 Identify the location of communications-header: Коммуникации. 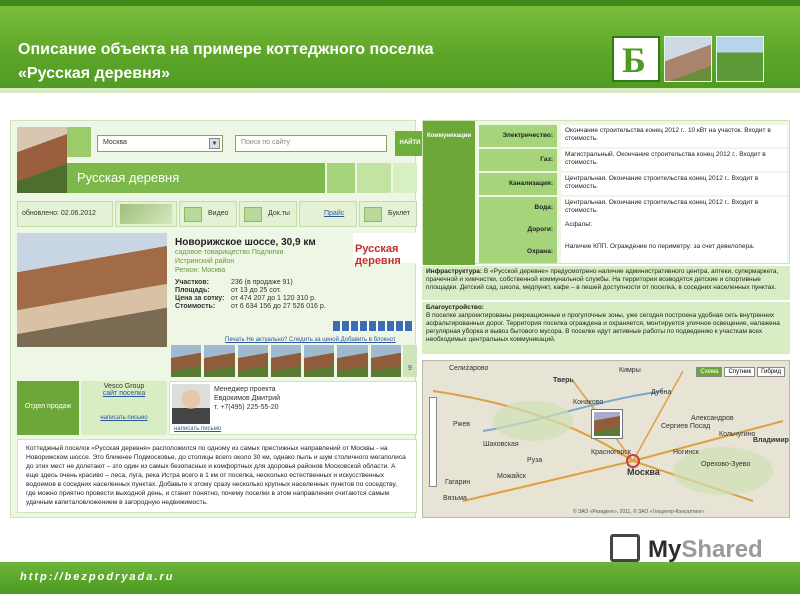
(449, 193).